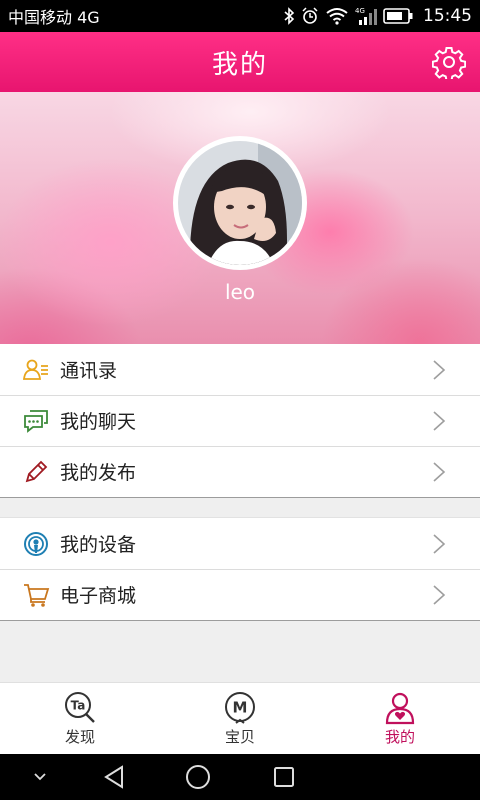  I want to click on device-icon, so click(36, 544).